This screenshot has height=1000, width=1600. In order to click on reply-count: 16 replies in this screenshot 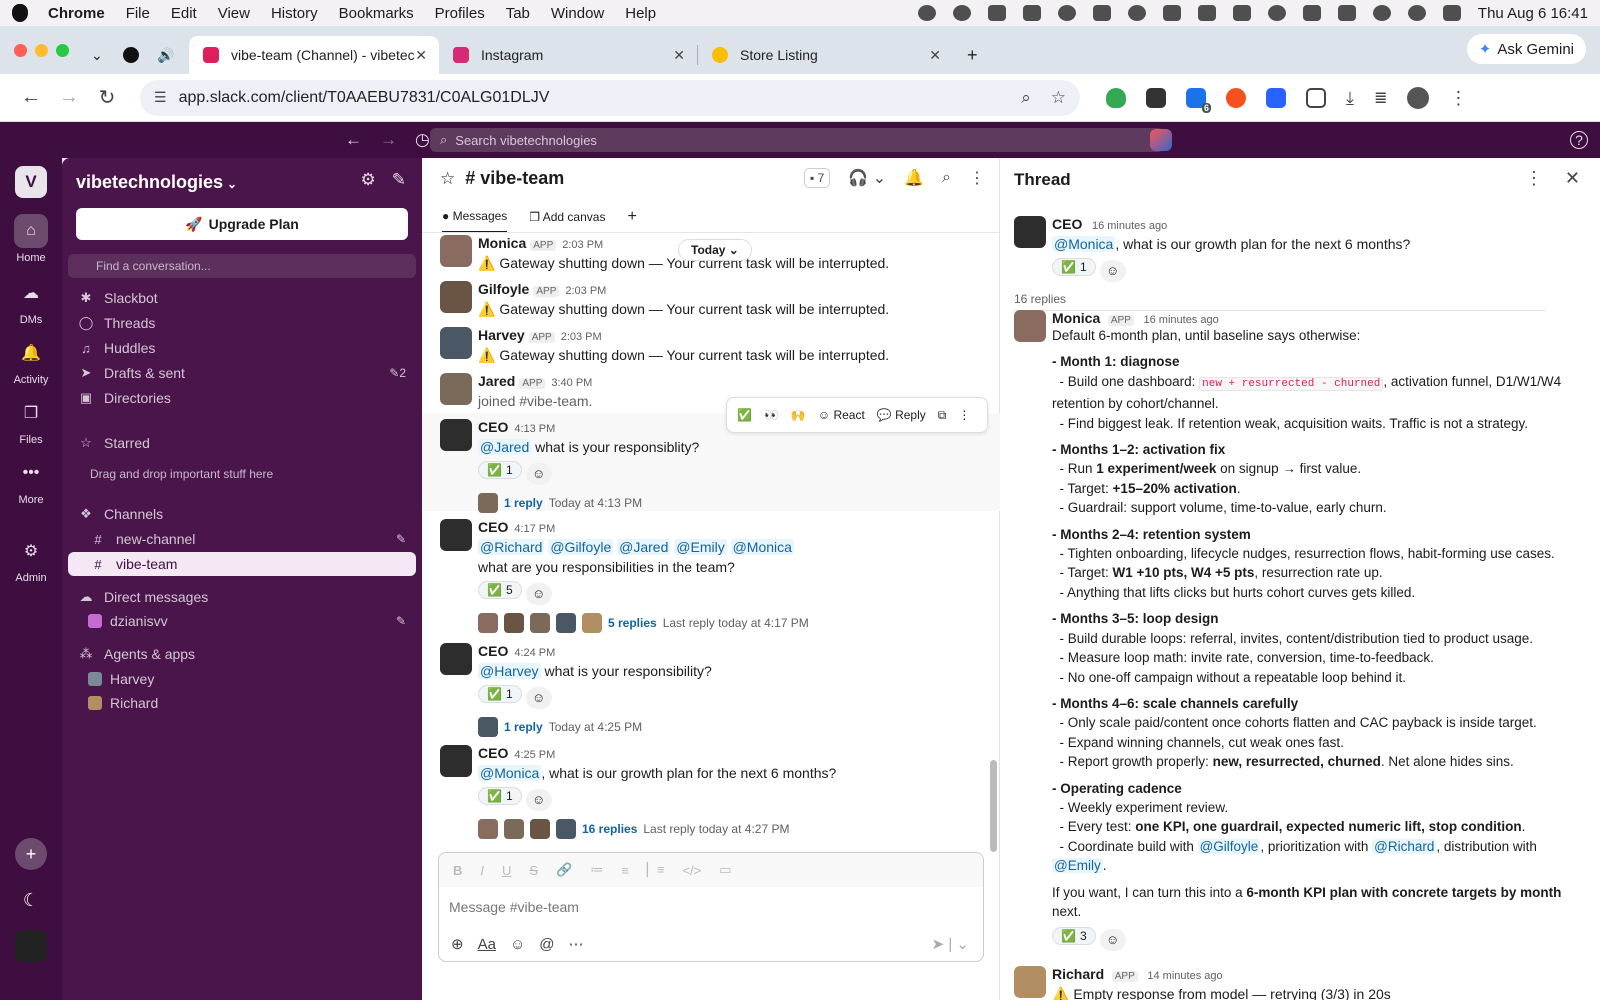, I will do `click(609, 829)`.